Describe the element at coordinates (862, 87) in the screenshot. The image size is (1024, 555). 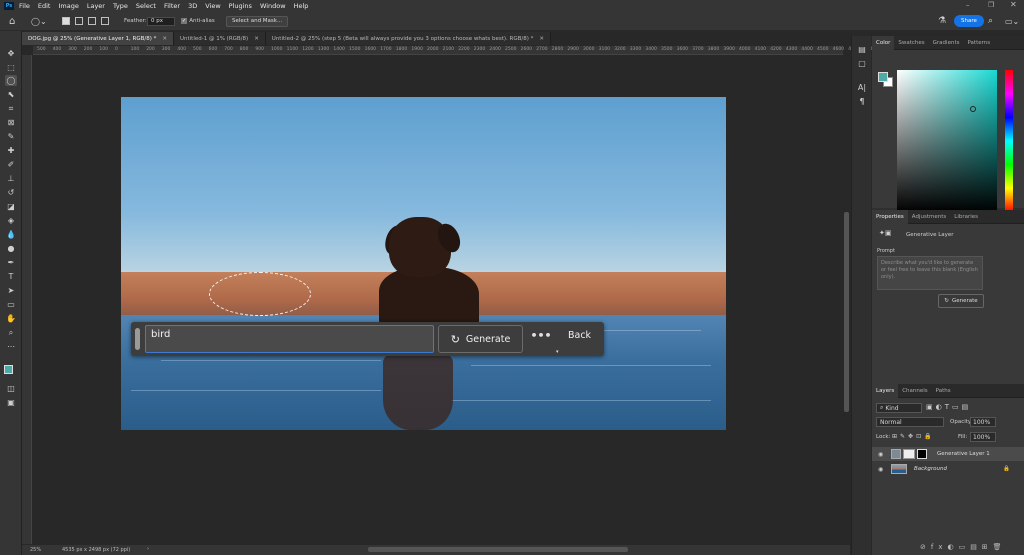
I see `character-panel-icon: A|` at that location.